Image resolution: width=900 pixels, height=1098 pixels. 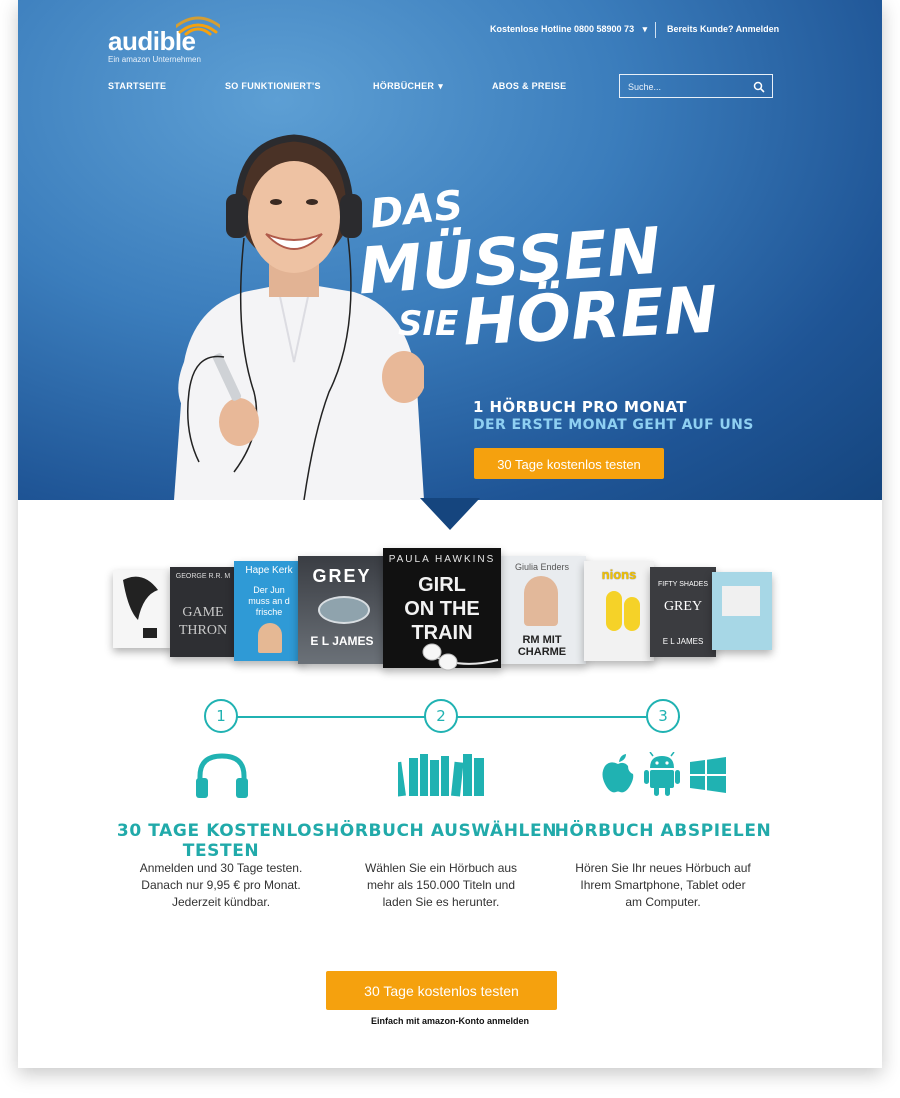 I want to click on step-3-line: Ihrem Smartphone, Tablet oder, so click(x=663, y=885).